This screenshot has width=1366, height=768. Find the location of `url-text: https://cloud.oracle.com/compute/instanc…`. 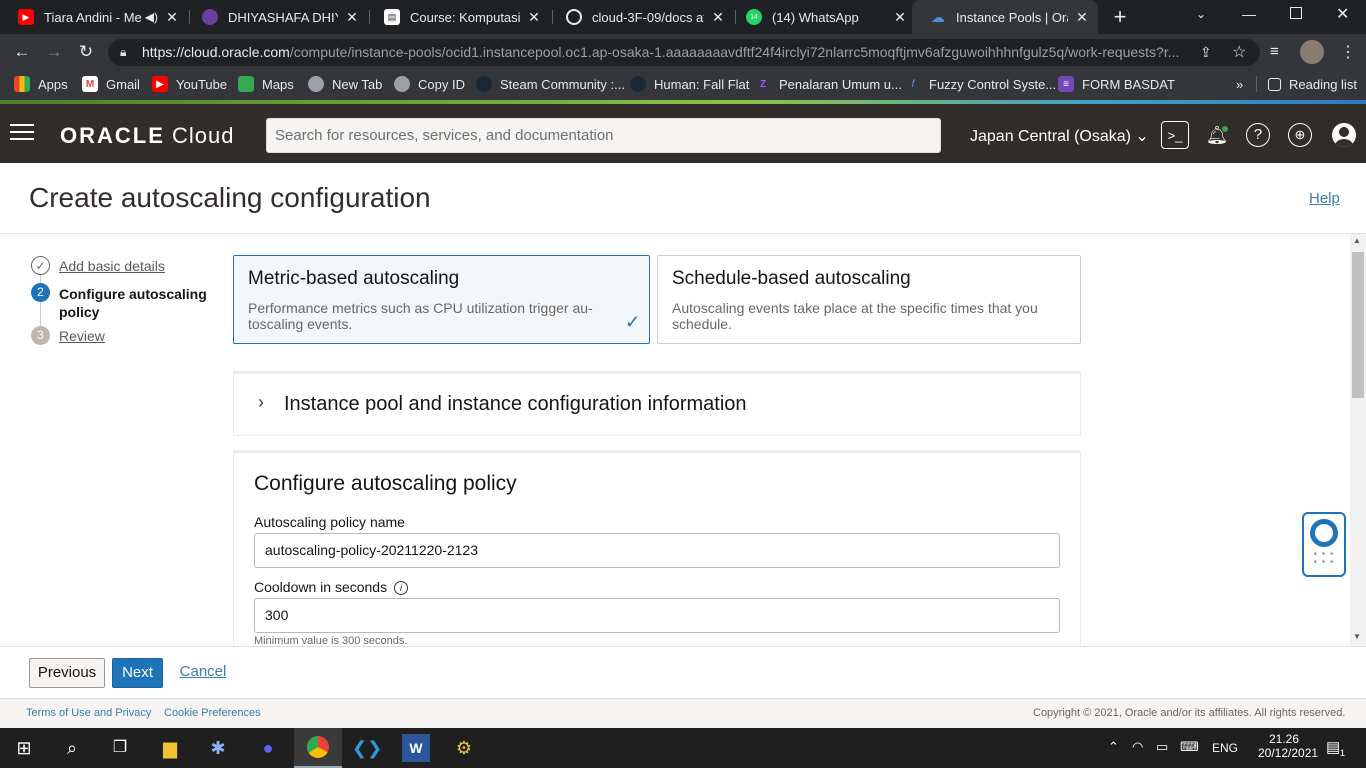

url-text: https://cloud.oracle.com/compute/instanc… is located at coordinates (664, 52).